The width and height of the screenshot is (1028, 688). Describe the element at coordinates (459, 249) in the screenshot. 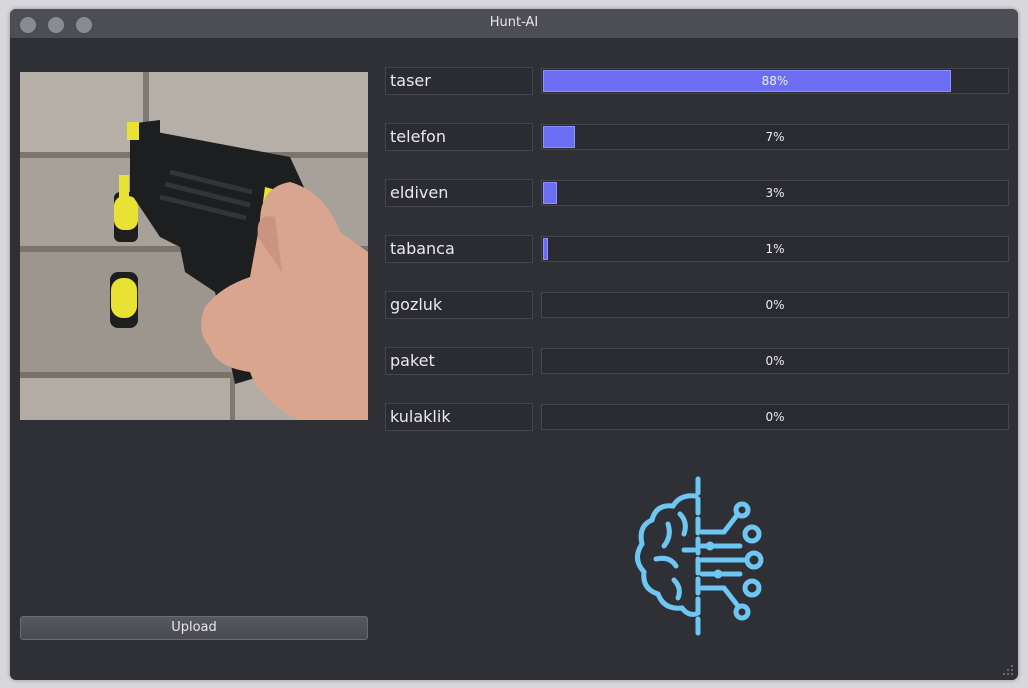

I see `prediction-label: tabanca` at that location.